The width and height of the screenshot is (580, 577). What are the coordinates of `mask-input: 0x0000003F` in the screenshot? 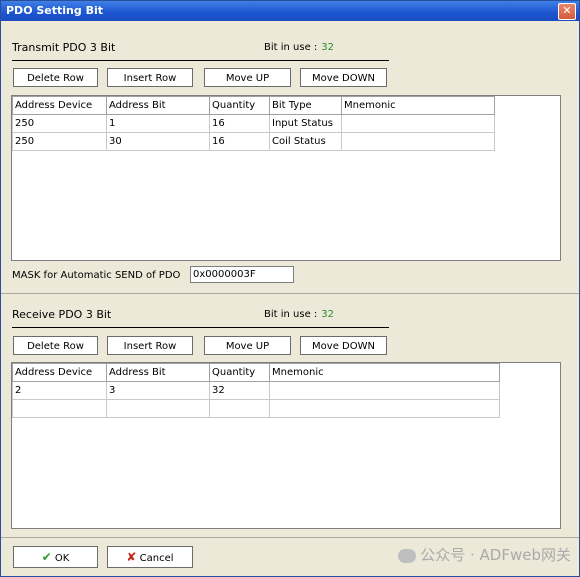 It's located at (242, 274).